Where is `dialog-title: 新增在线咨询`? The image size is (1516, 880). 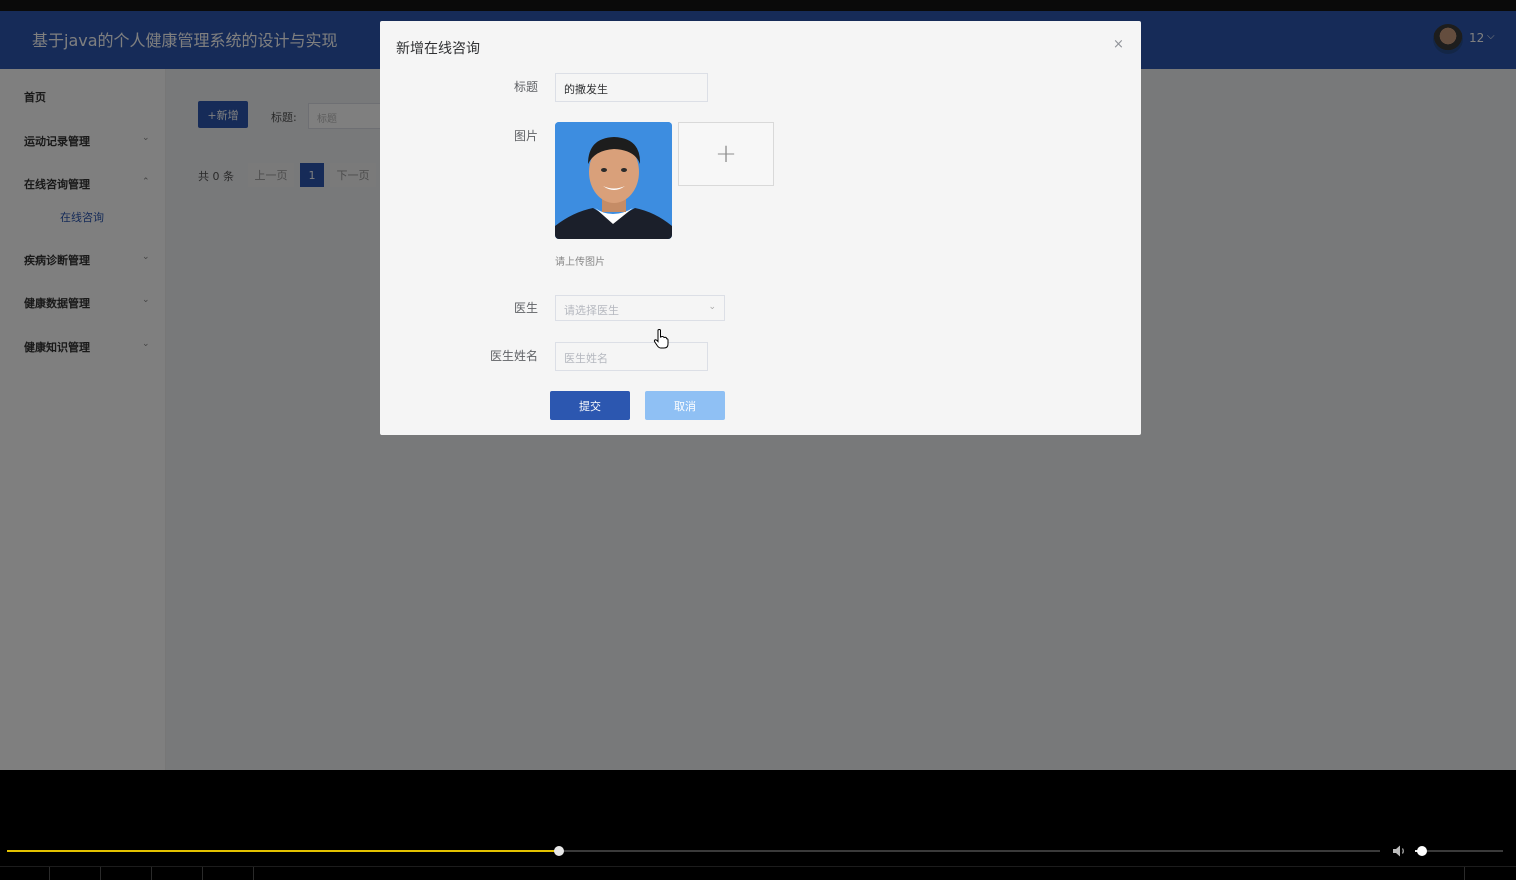 dialog-title: 新增在线咨询 is located at coordinates (438, 49).